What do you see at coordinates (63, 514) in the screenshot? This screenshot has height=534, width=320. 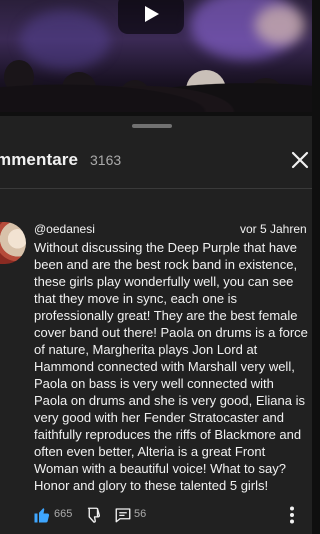 I see `like-count: 665` at bounding box center [63, 514].